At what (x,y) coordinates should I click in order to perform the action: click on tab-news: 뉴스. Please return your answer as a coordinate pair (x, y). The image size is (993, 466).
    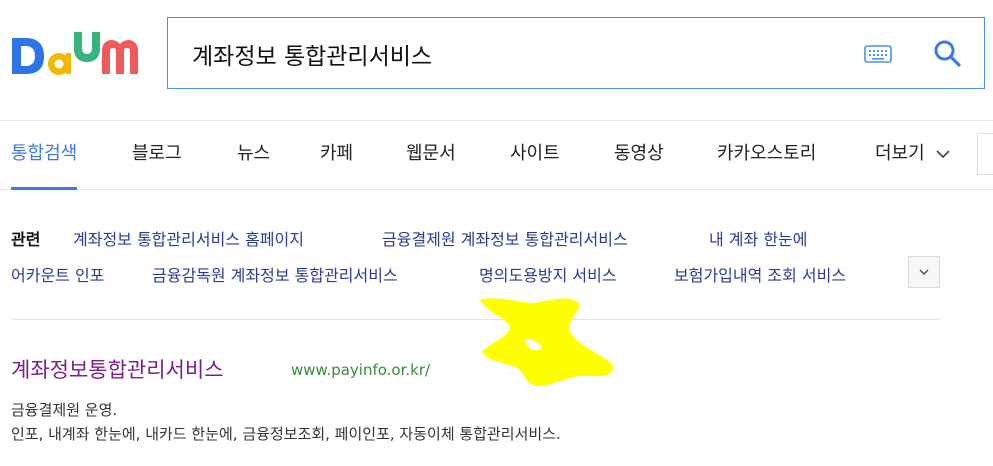
    Looking at the image, I should click on (253, 155).